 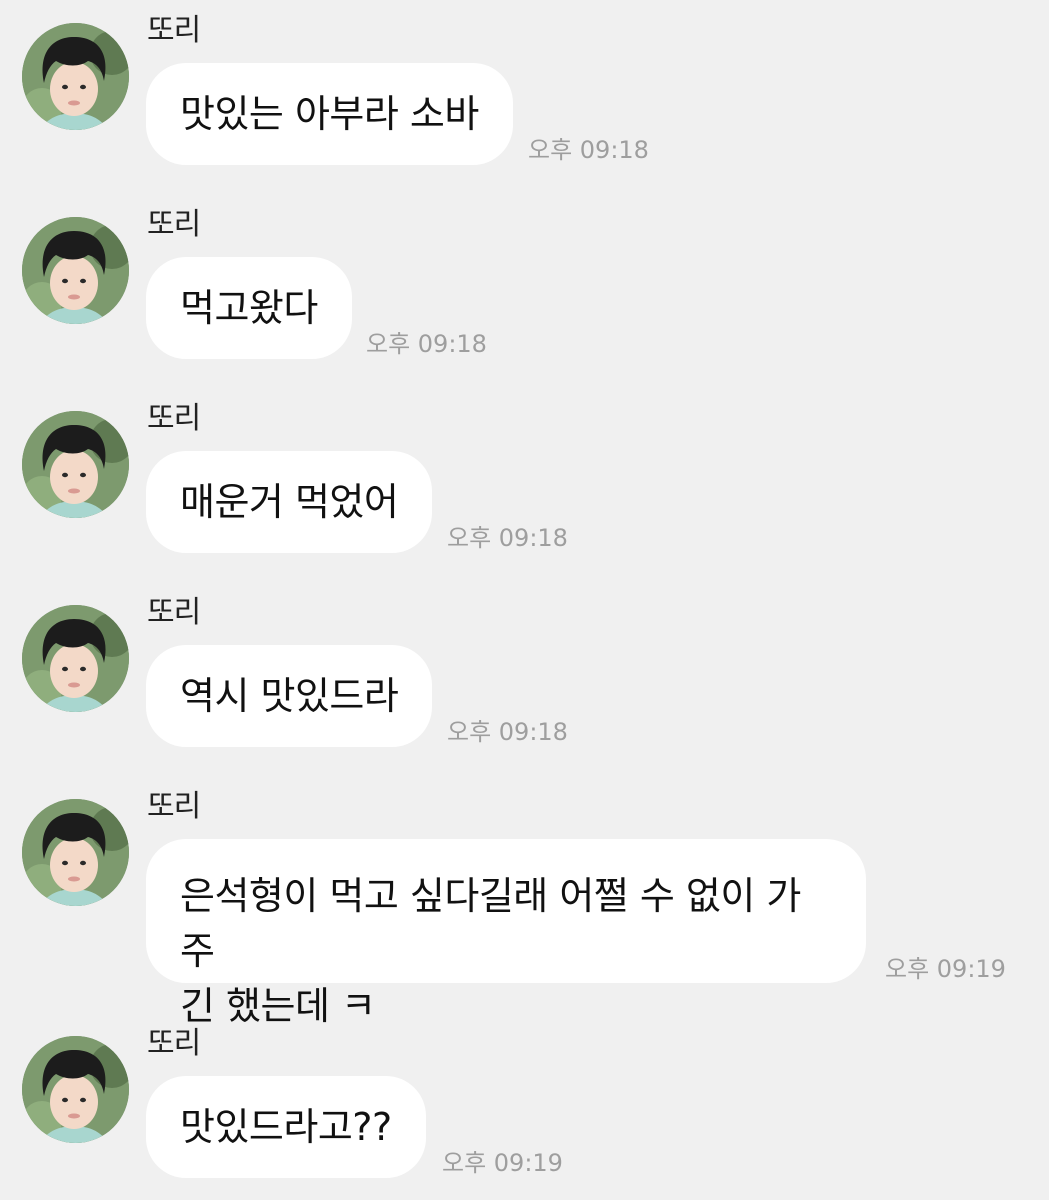 I want to click on message-bubble: 맛있는 아부라 소바, so click(x=329, y=114).